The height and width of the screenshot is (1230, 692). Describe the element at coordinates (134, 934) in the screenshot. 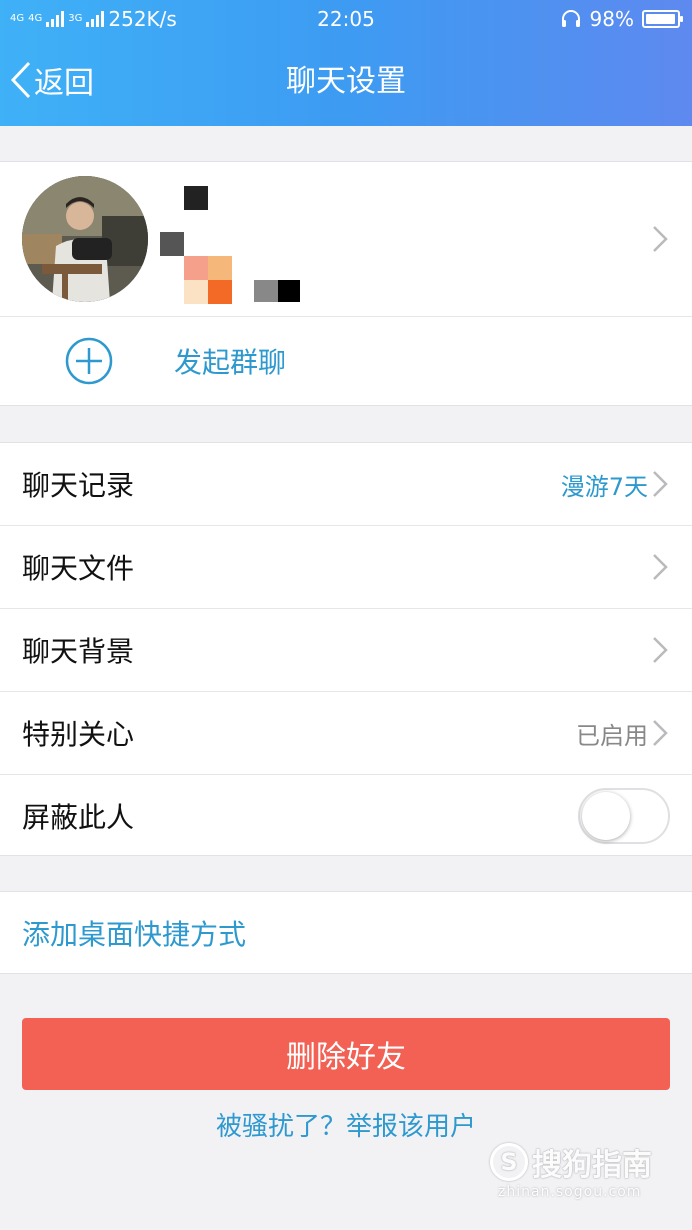

I see `add-shortcut-label: 添加桌面快捷方式` at that location.